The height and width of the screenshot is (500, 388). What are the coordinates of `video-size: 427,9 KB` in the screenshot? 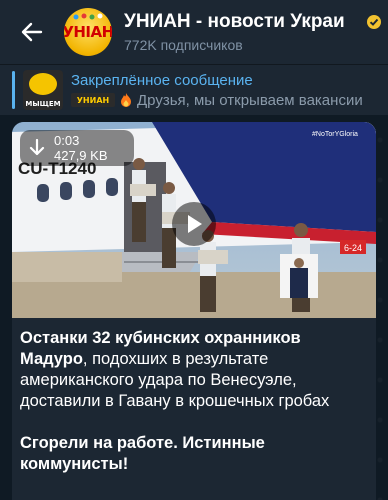 It's located at (81, 155).